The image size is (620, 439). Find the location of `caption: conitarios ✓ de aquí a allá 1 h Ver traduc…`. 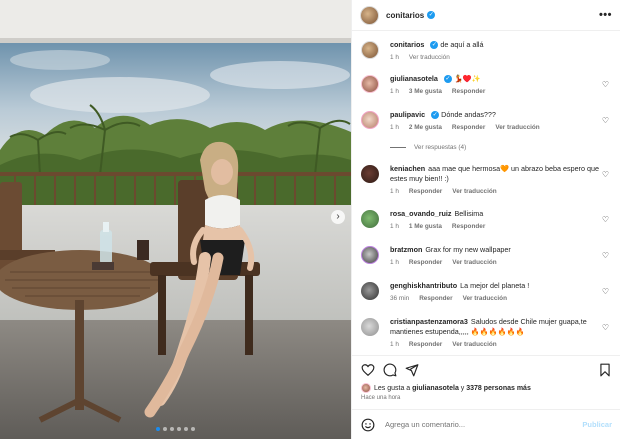

caption: conitarios ✓ de aquí a allá 1 h Ver traduc… is located at coordinates (488, 50).